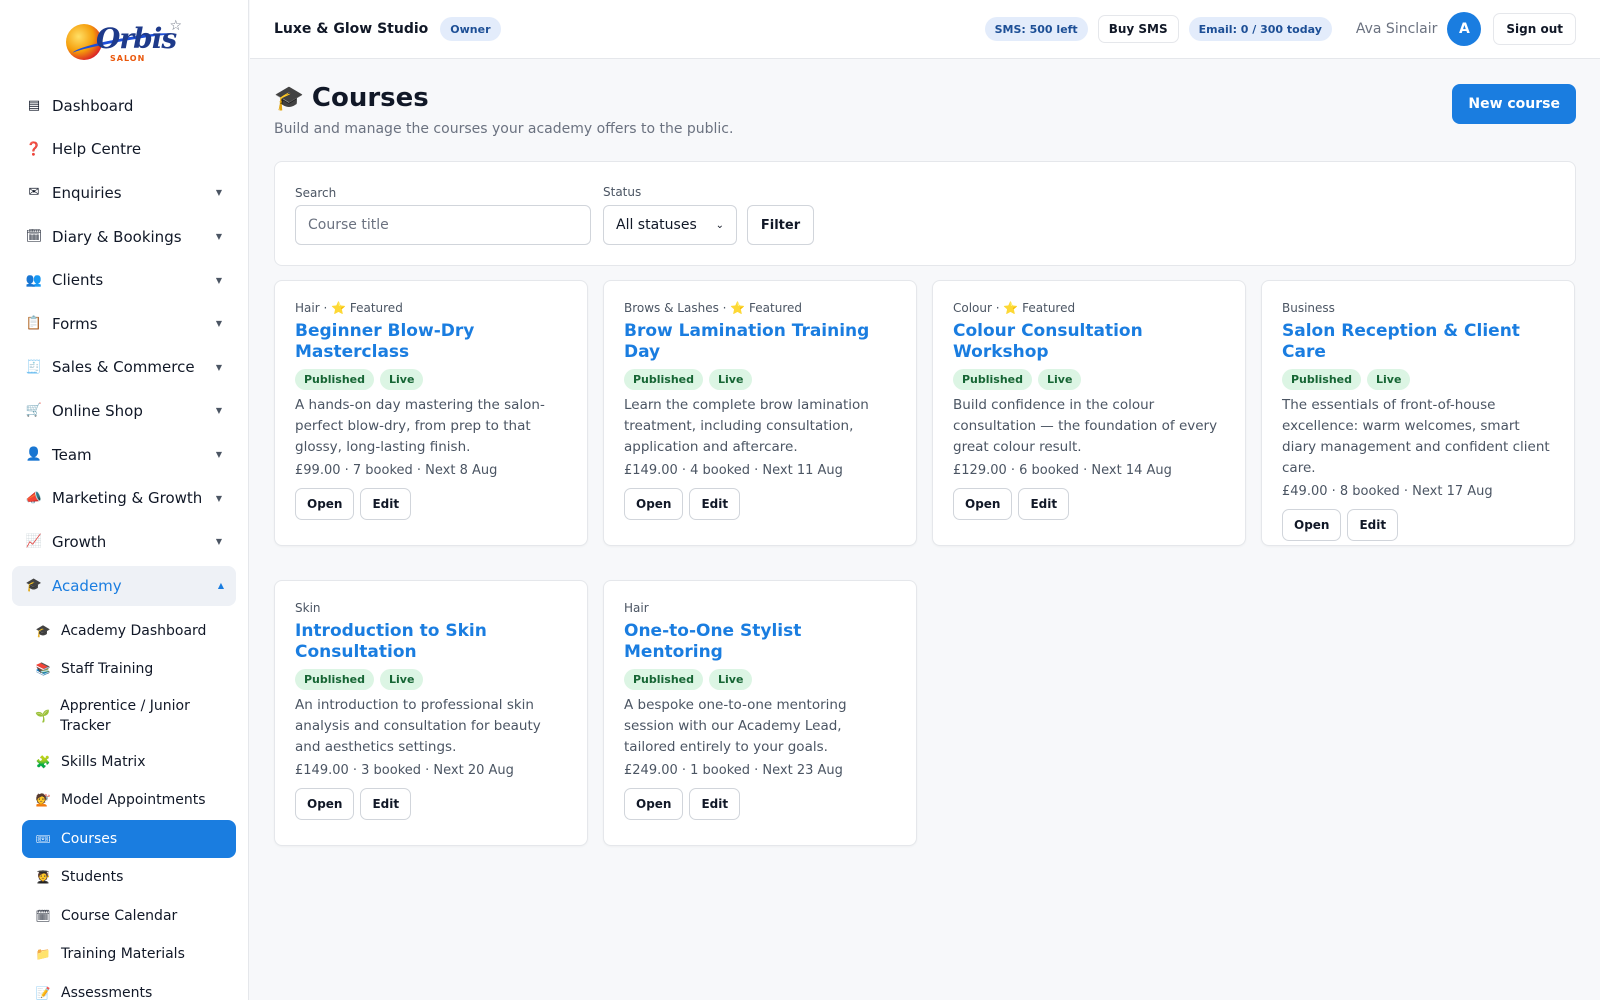  I want to click on subnav-item-model-appointments: 💇 Model Appointments, so click(129, 800).